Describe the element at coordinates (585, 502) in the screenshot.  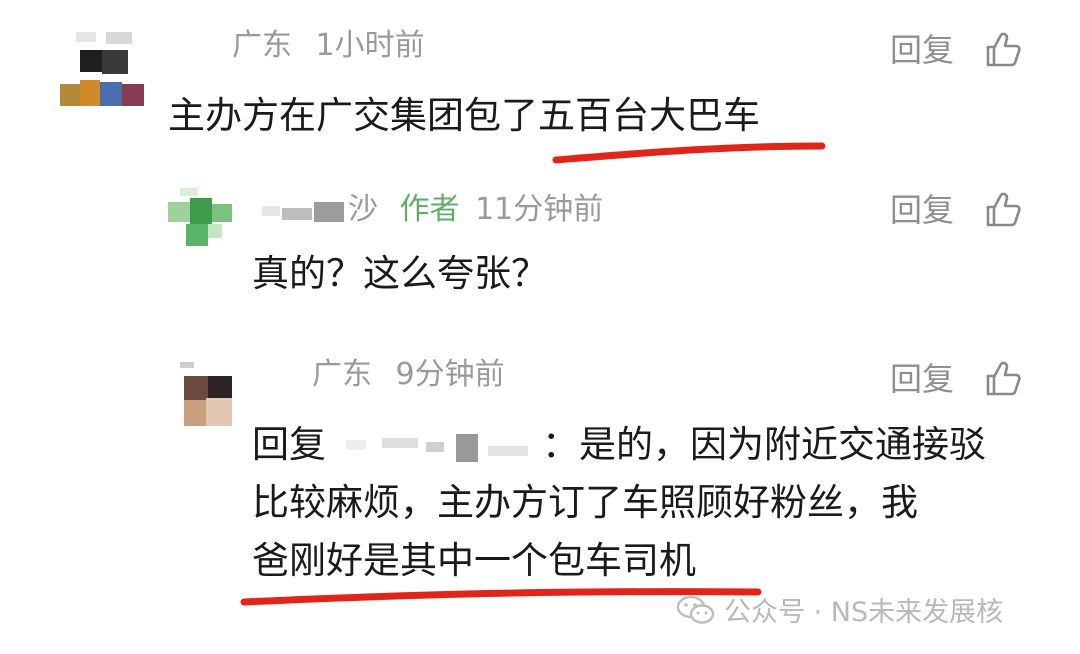
I see `comment-text-line-2: 比较麻烦，主办方订了车照顾好粉丝，我` at that location.